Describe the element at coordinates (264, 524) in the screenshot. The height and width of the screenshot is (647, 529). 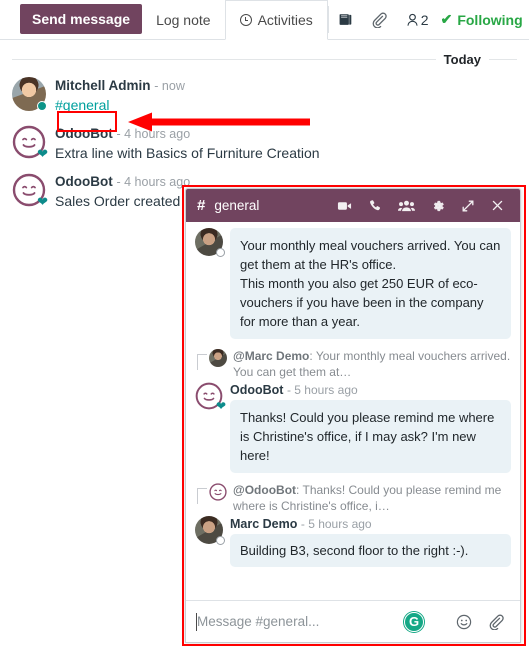
I see `message-author: Marc Demo` at that location.